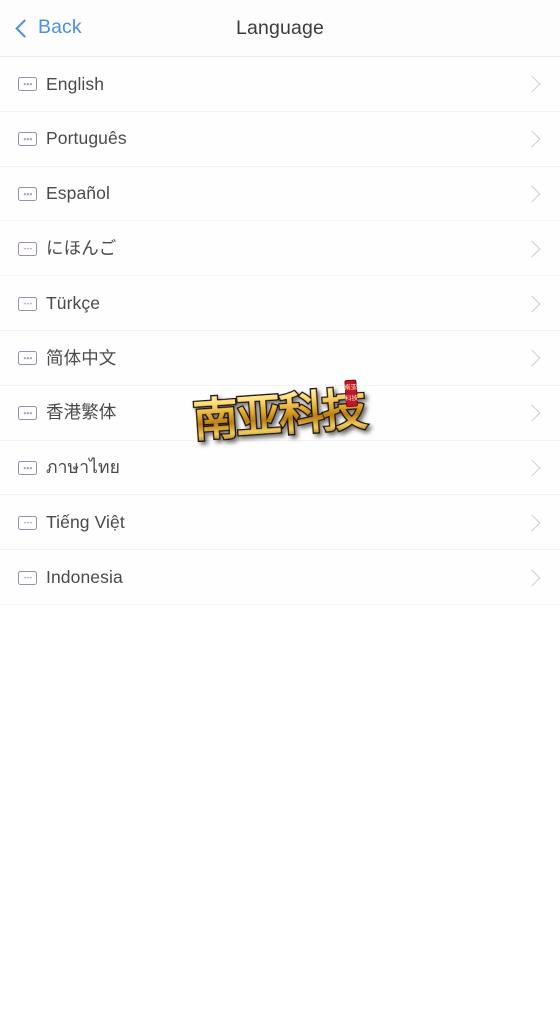 Image resolution: width=560 pixels, height=1024 pixels. I want to click on language-list-item-label: 香港繁体, so click(81, 412).